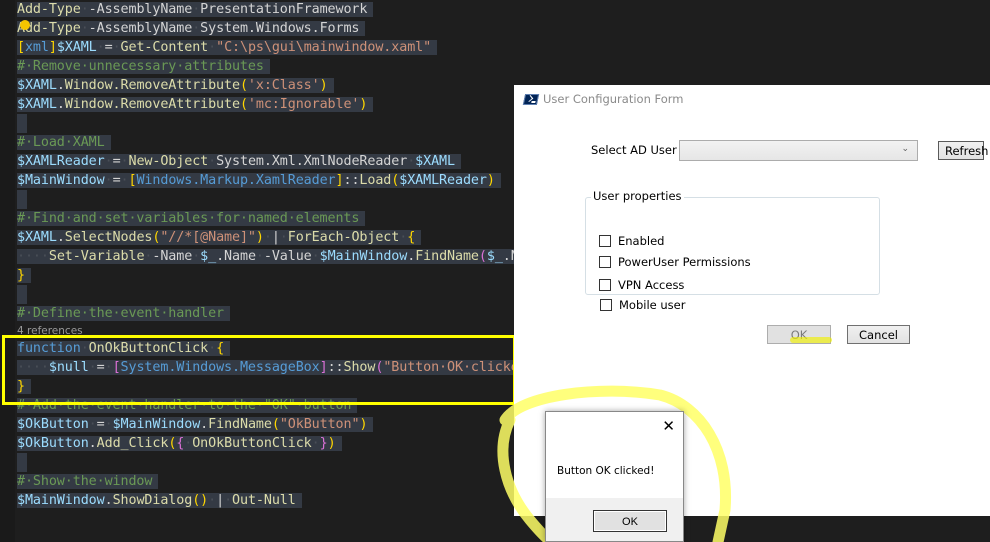  Describe the element at coordinates (606, 471) in the screenshot. I see `message-text: Button OK clicked!` at that location.